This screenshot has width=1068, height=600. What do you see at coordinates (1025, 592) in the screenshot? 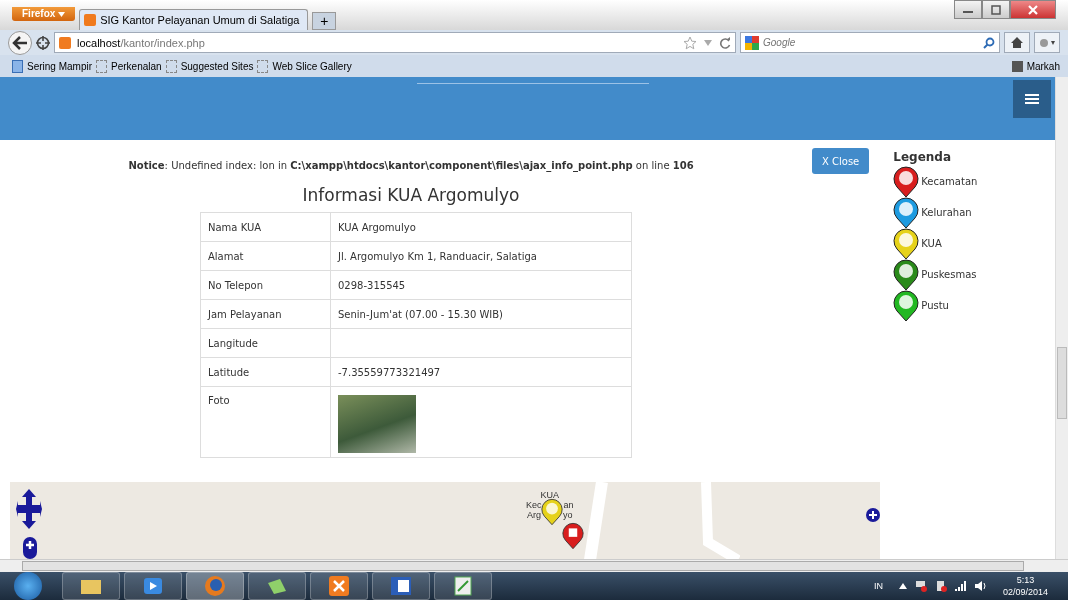
I see `clock-date: 02/09/2014` at bounding box center [1025, 592].